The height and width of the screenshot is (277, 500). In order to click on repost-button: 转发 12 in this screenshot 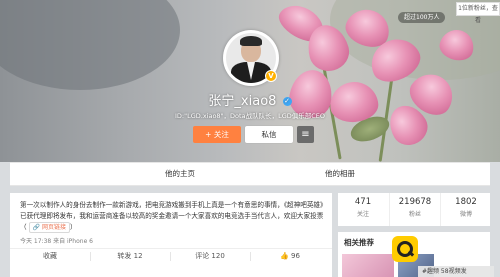, I will do `click(130, 256)`.